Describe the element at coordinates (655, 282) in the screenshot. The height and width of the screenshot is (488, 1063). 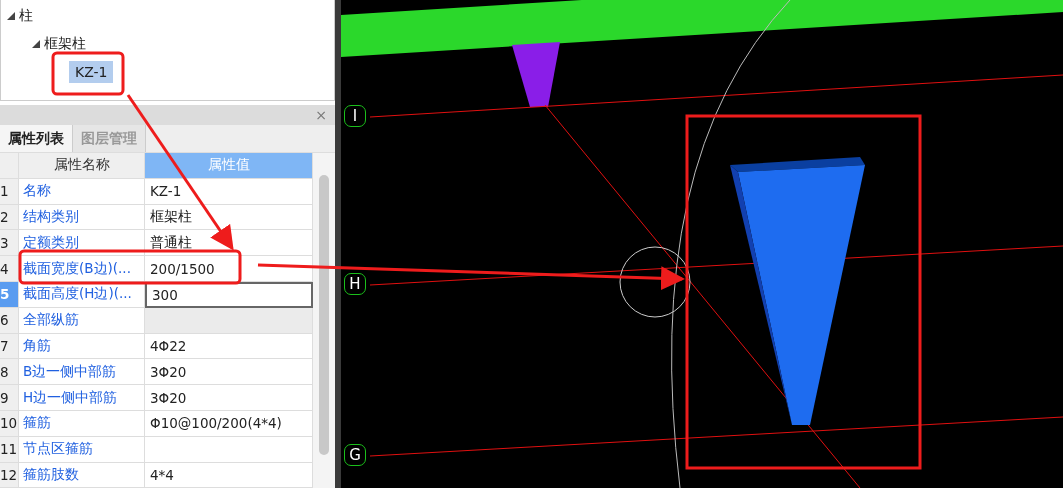
I see `circle-marker` at that location.